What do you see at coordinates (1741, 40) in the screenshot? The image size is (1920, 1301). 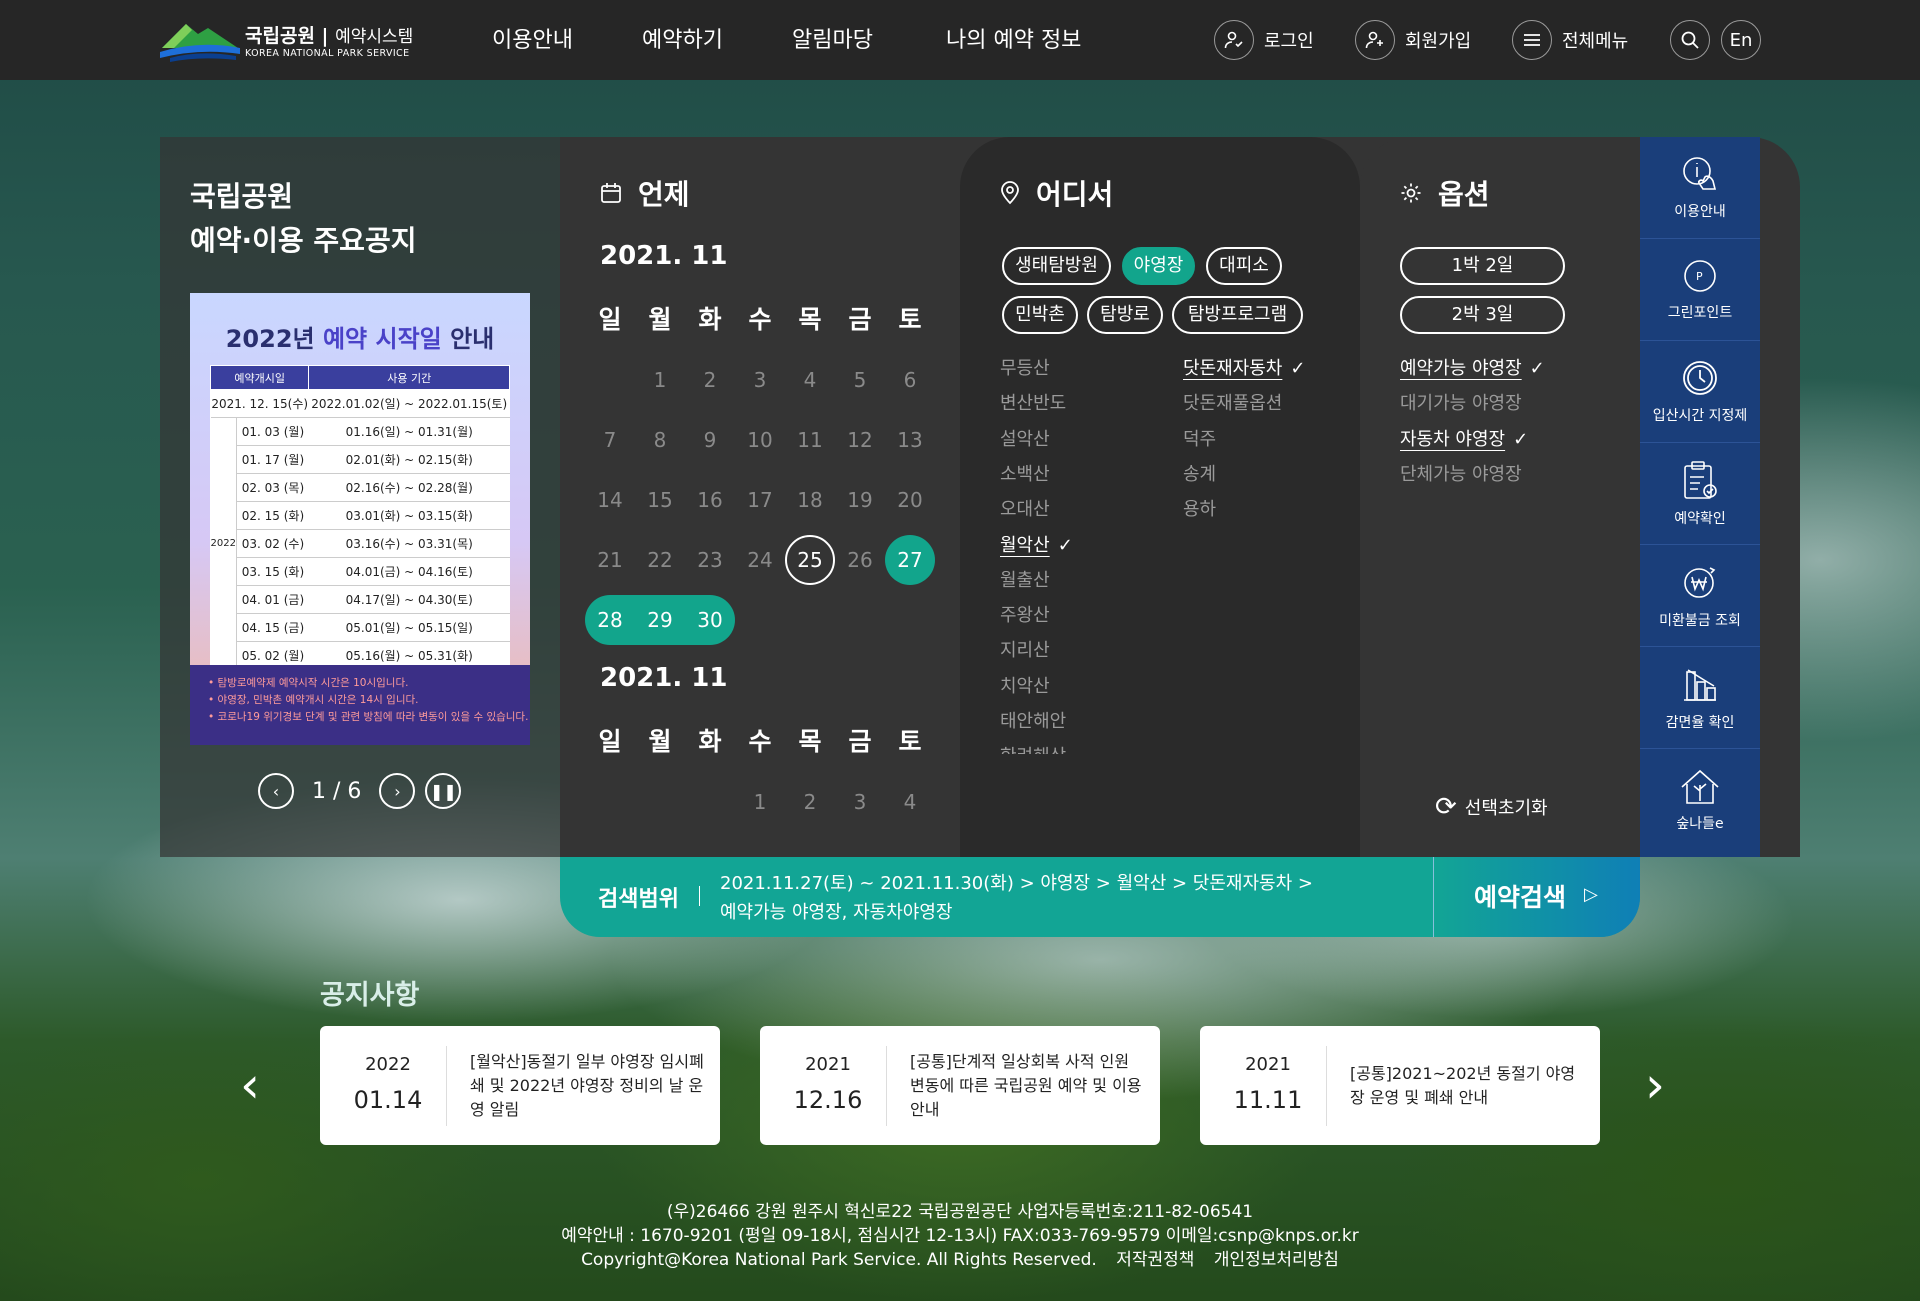 I see `language-button: En` at bounding box center [1741, 40].